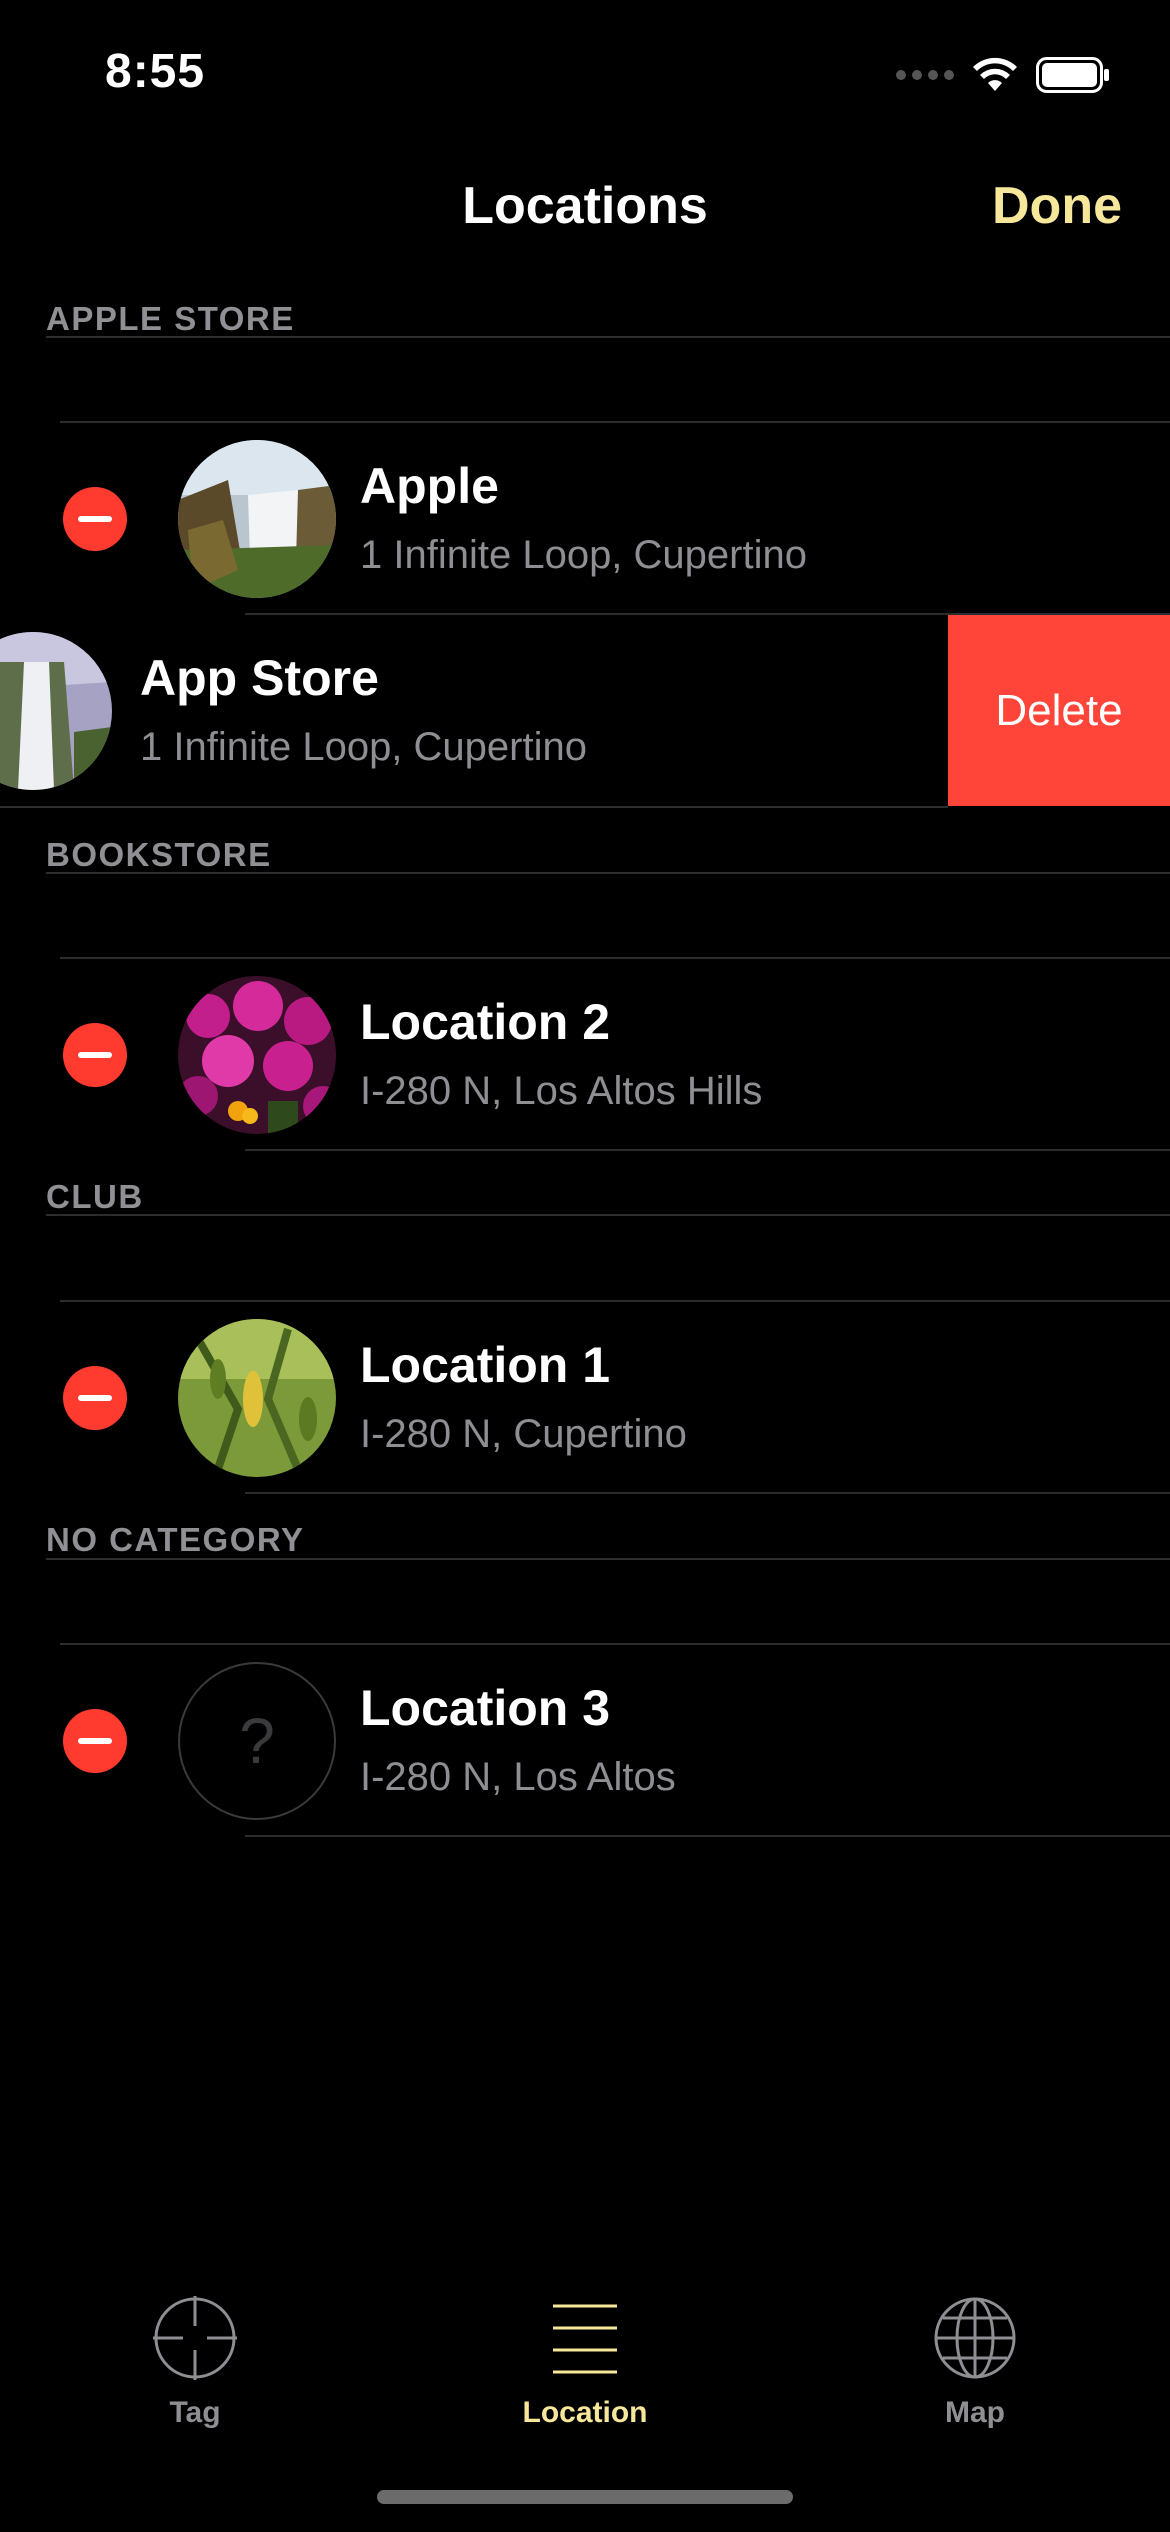 The image size is (1170, 2532). Describe the element at coordinates (159, 854) in the screenshot. I see `section-header-bookstore: BOOKSTORE` at that location.